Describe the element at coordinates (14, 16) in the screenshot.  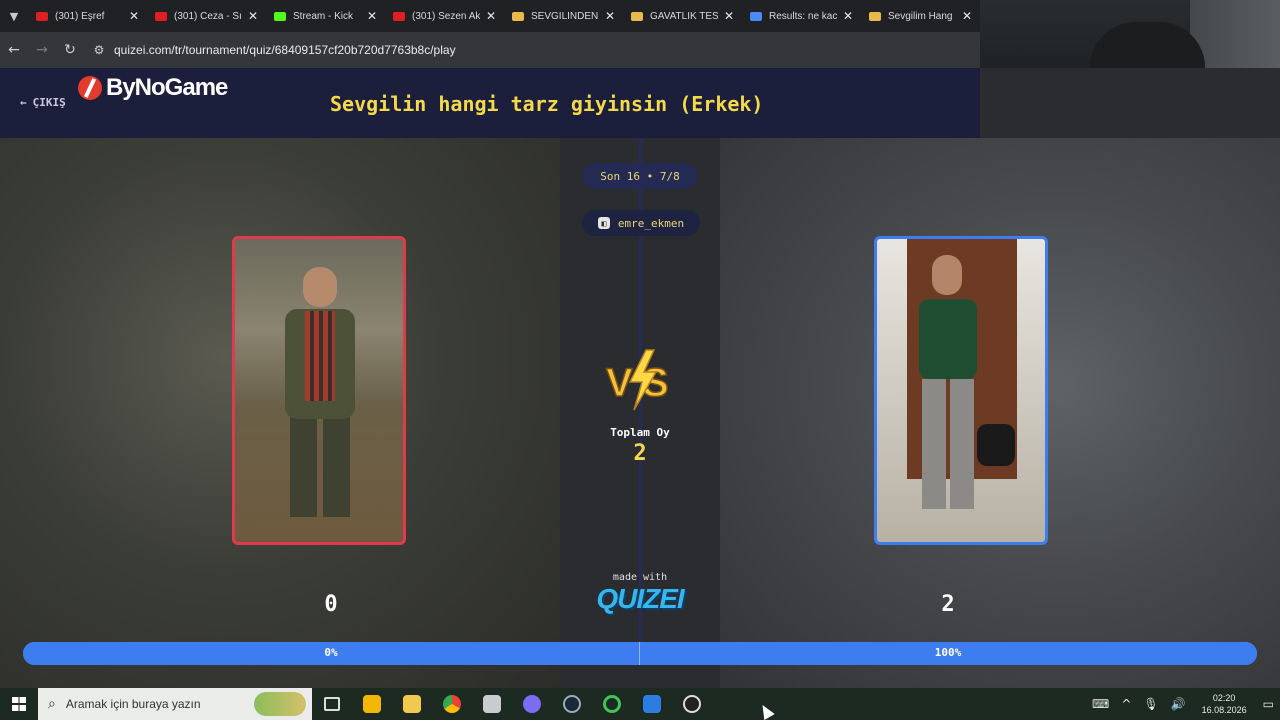
I see `tab-search-chevron-icon: ▼` at that location.